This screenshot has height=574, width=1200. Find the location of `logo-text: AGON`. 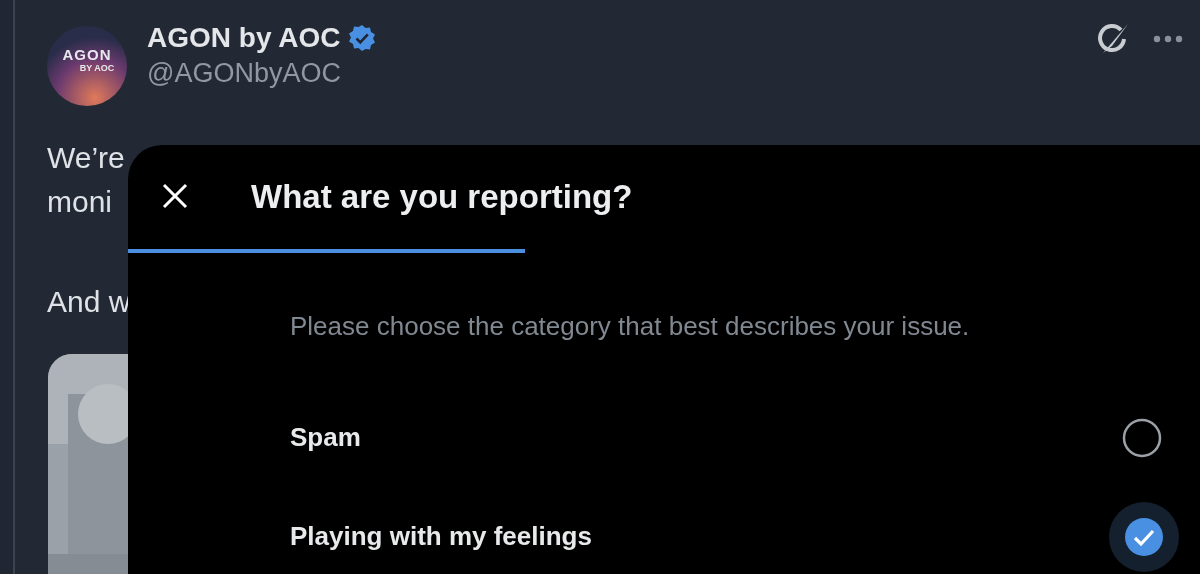

logo-text: AGON is located at coordinates (87, 54).